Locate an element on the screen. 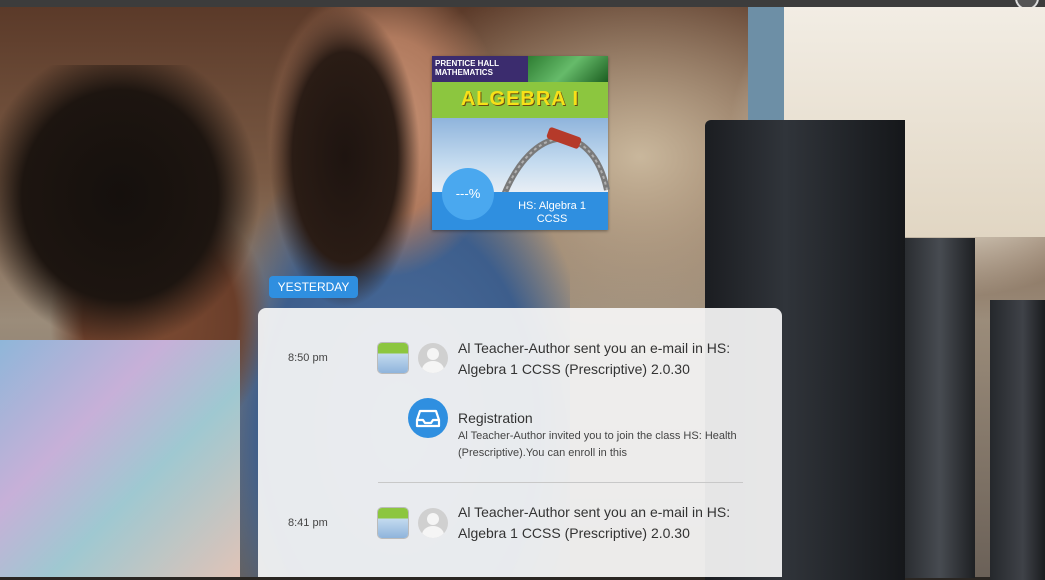  activity-time: 8:41 pm is located at coordinates (308, 523).